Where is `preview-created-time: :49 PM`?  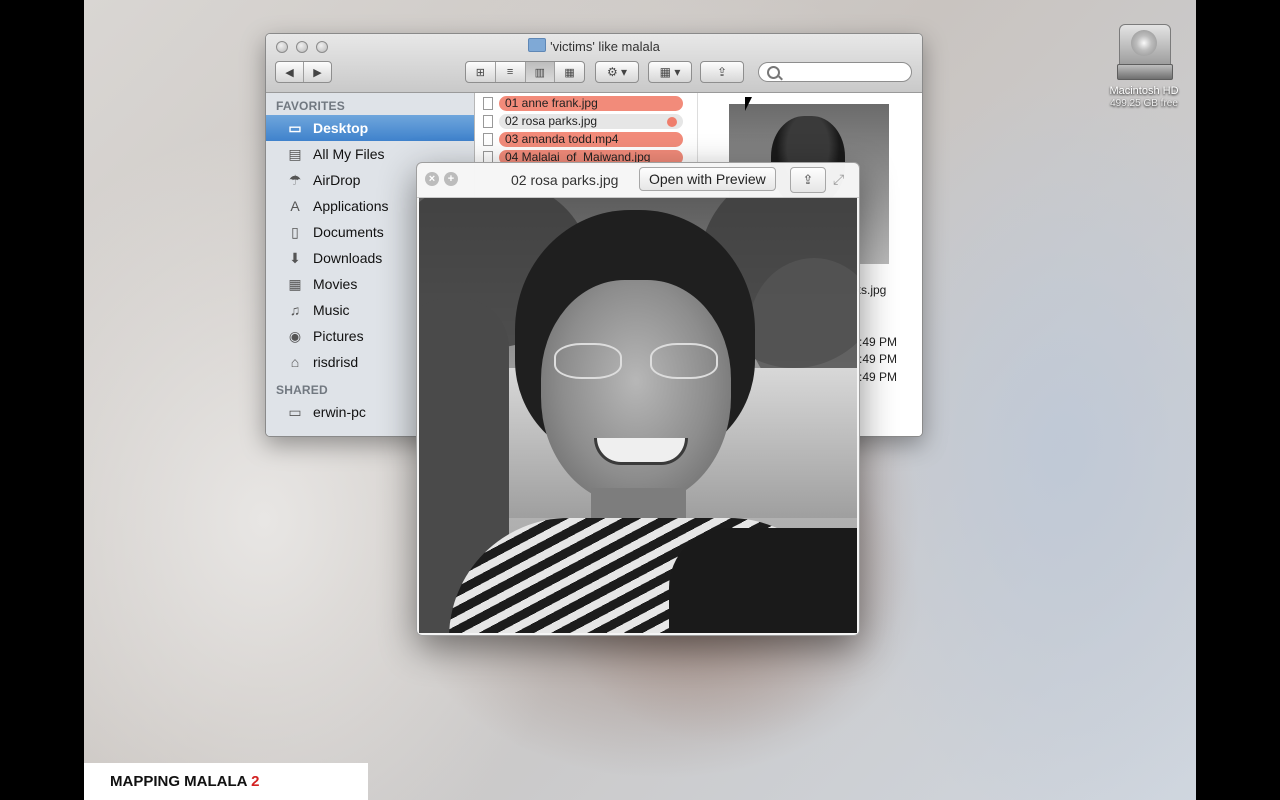
preview-created-time: :49 PM is located at coordinates (878, 342).